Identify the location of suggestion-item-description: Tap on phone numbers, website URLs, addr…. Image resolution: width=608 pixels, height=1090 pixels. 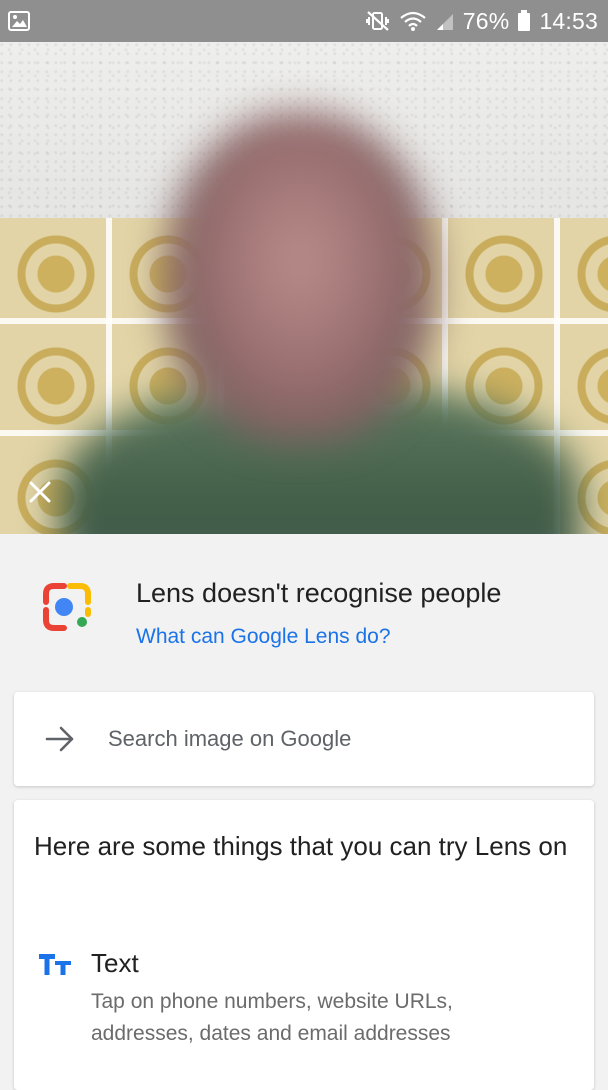
(272, 1017).